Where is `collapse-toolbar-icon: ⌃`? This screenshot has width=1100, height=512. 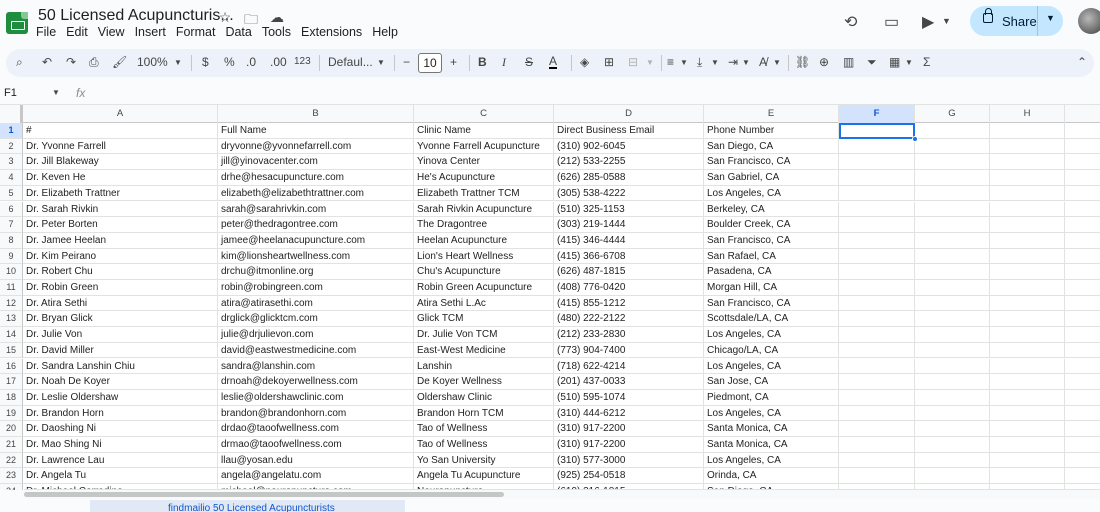
collapse-toolbar-icon: ⌃ is located at coordinates (1082, 62).